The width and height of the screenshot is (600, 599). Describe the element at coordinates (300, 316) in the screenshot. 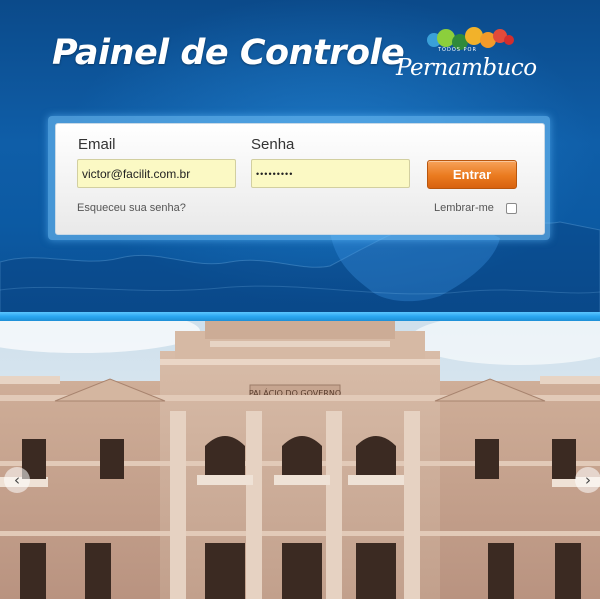

I see `header-divider` at that location.